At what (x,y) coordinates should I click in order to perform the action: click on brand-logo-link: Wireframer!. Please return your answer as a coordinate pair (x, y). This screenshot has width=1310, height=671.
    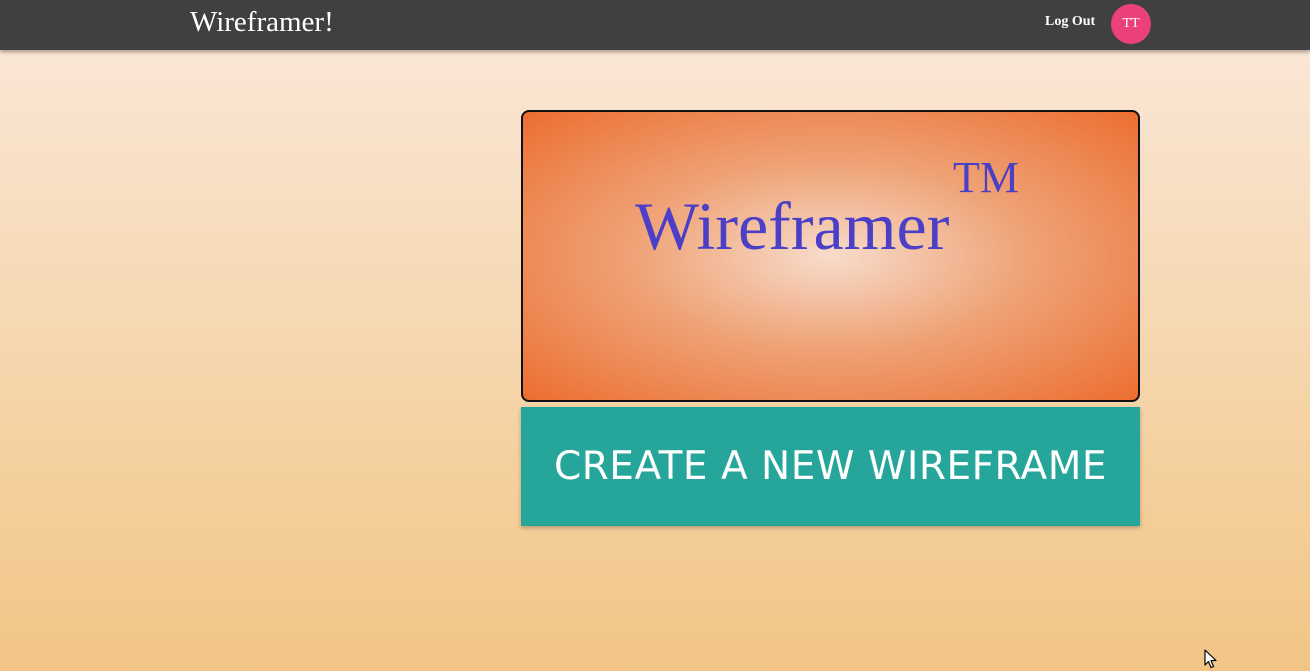
    Looking at the image, I should click on (262, 22).